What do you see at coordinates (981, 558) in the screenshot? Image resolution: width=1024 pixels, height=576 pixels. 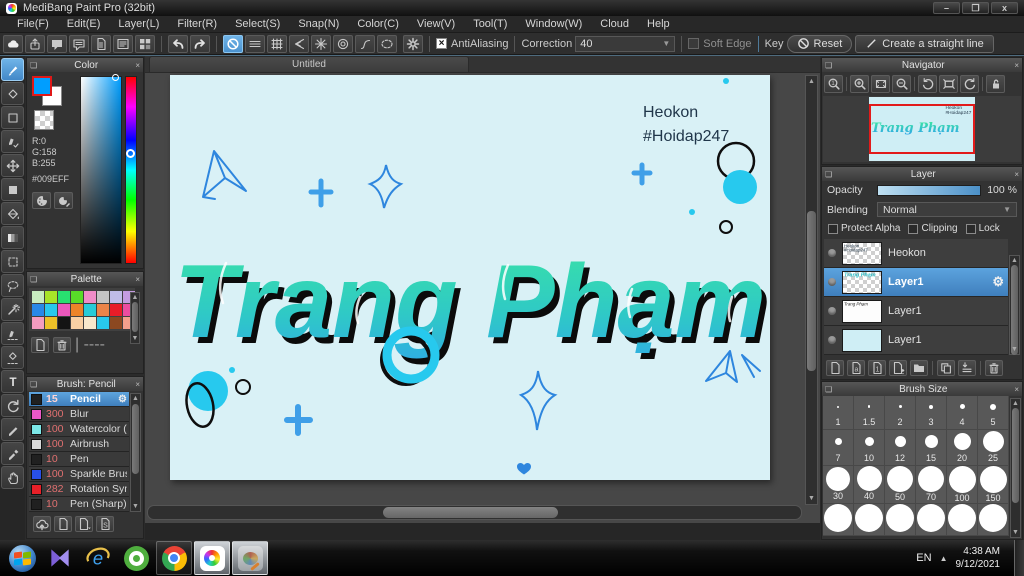 I see `clock: 4:38 AM 9/12/2021` at bounding box center [981, 558].